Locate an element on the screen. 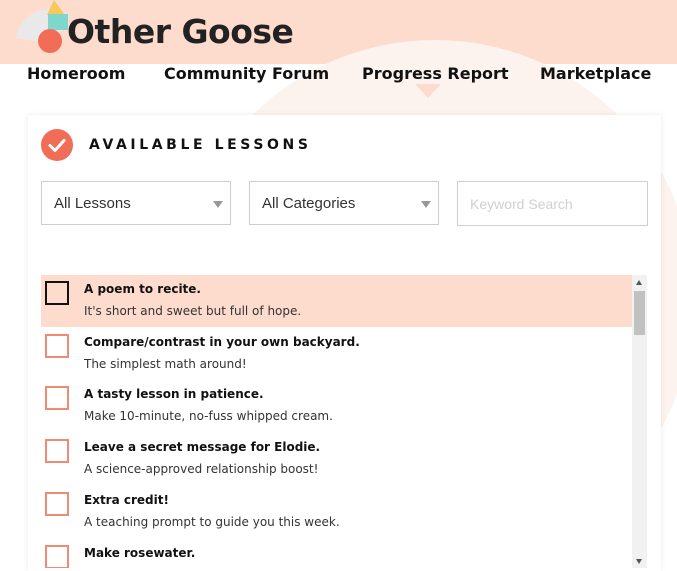 This screenshot has height=571, width=677. nav-homeroom: Homeroom is located at coordinates (76, 73).